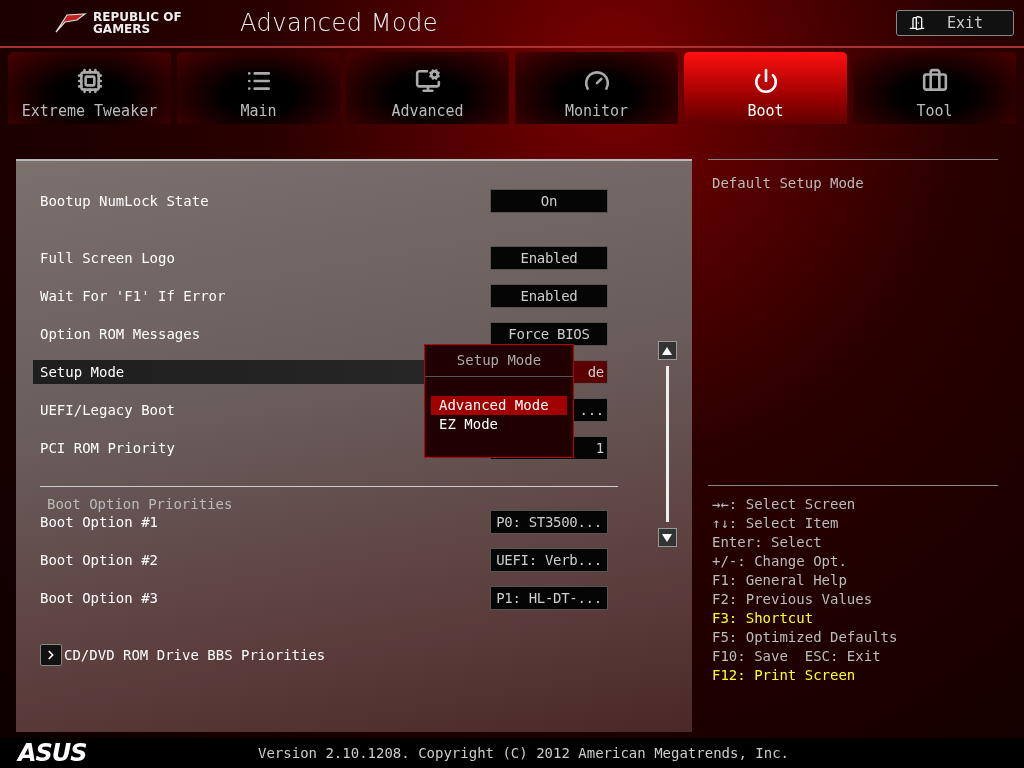 The height and width of the screenshot is (768, 1024). What do you see at coordinates (339, 23) in the screenshot?
I see `window-title: Advanced Mode` at bounding box center [339, 23].